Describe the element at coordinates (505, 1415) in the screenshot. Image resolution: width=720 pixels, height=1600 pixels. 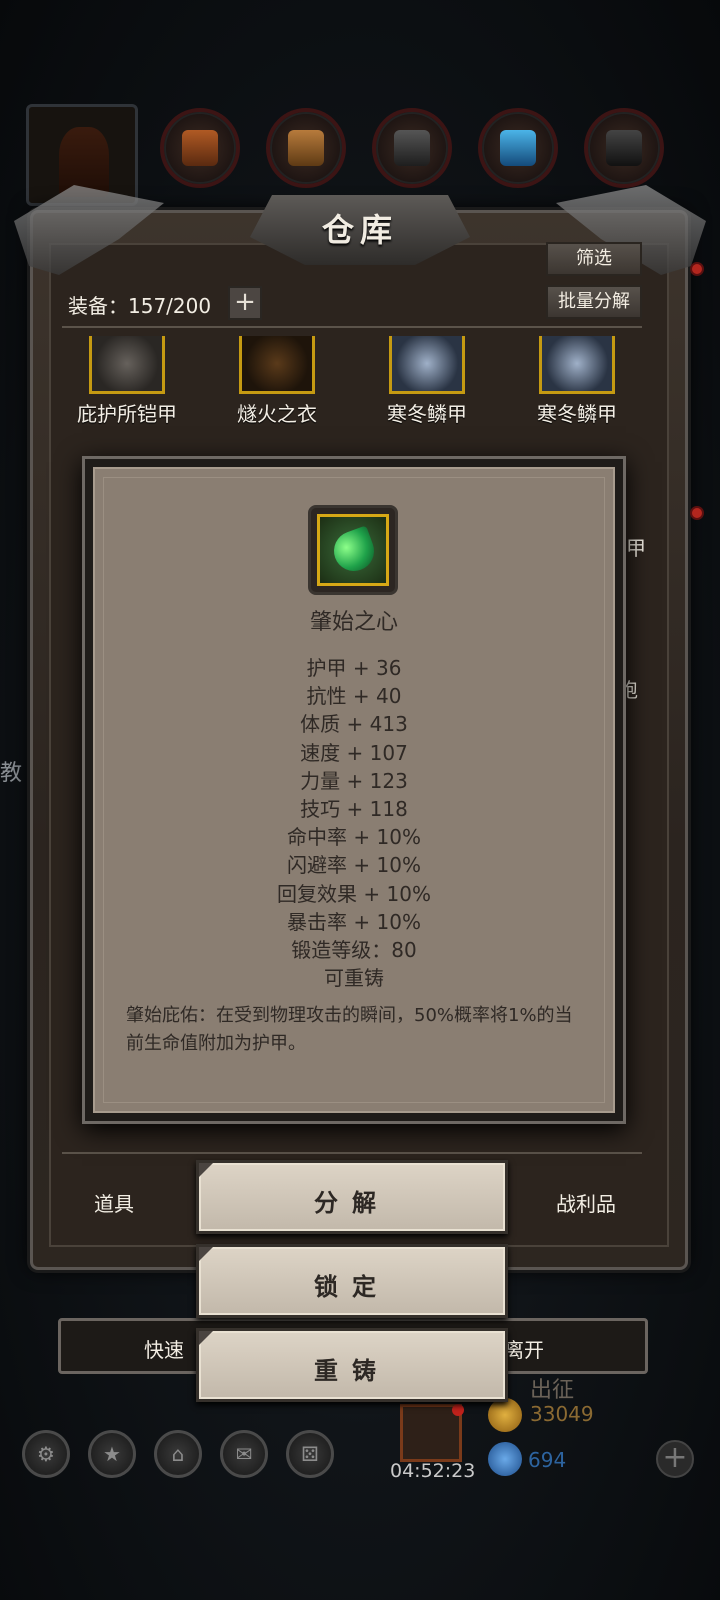
I see `gold-coin-icon` at that location.